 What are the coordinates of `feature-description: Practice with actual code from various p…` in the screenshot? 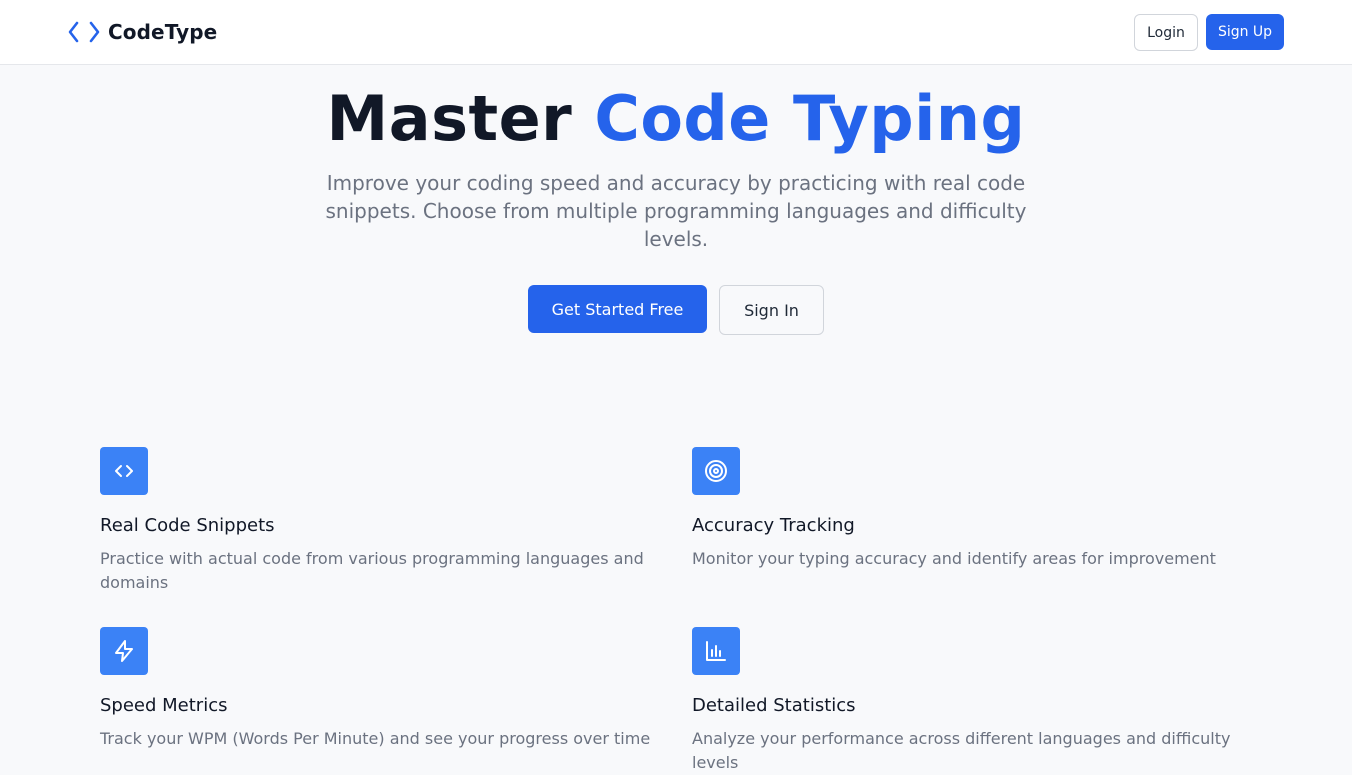 It's located at (372, 570).